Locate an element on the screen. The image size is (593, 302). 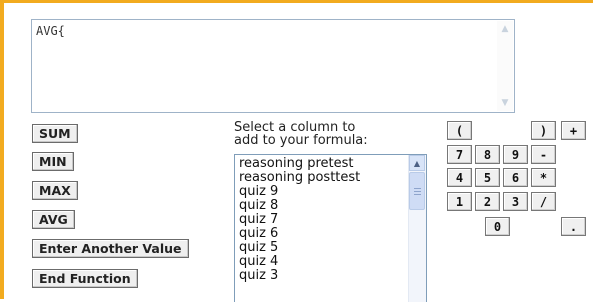
plus-key: + is located at coordinates (573, 130).